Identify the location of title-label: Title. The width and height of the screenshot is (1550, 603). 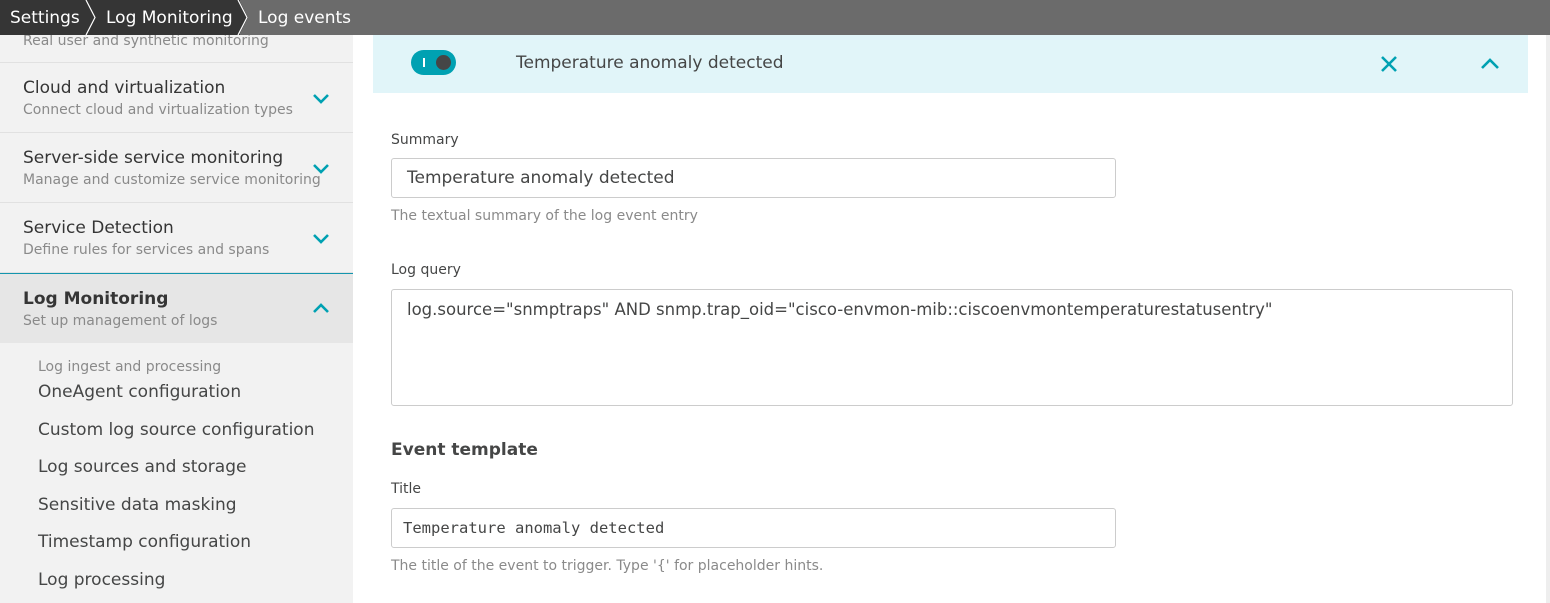
(406, 489).